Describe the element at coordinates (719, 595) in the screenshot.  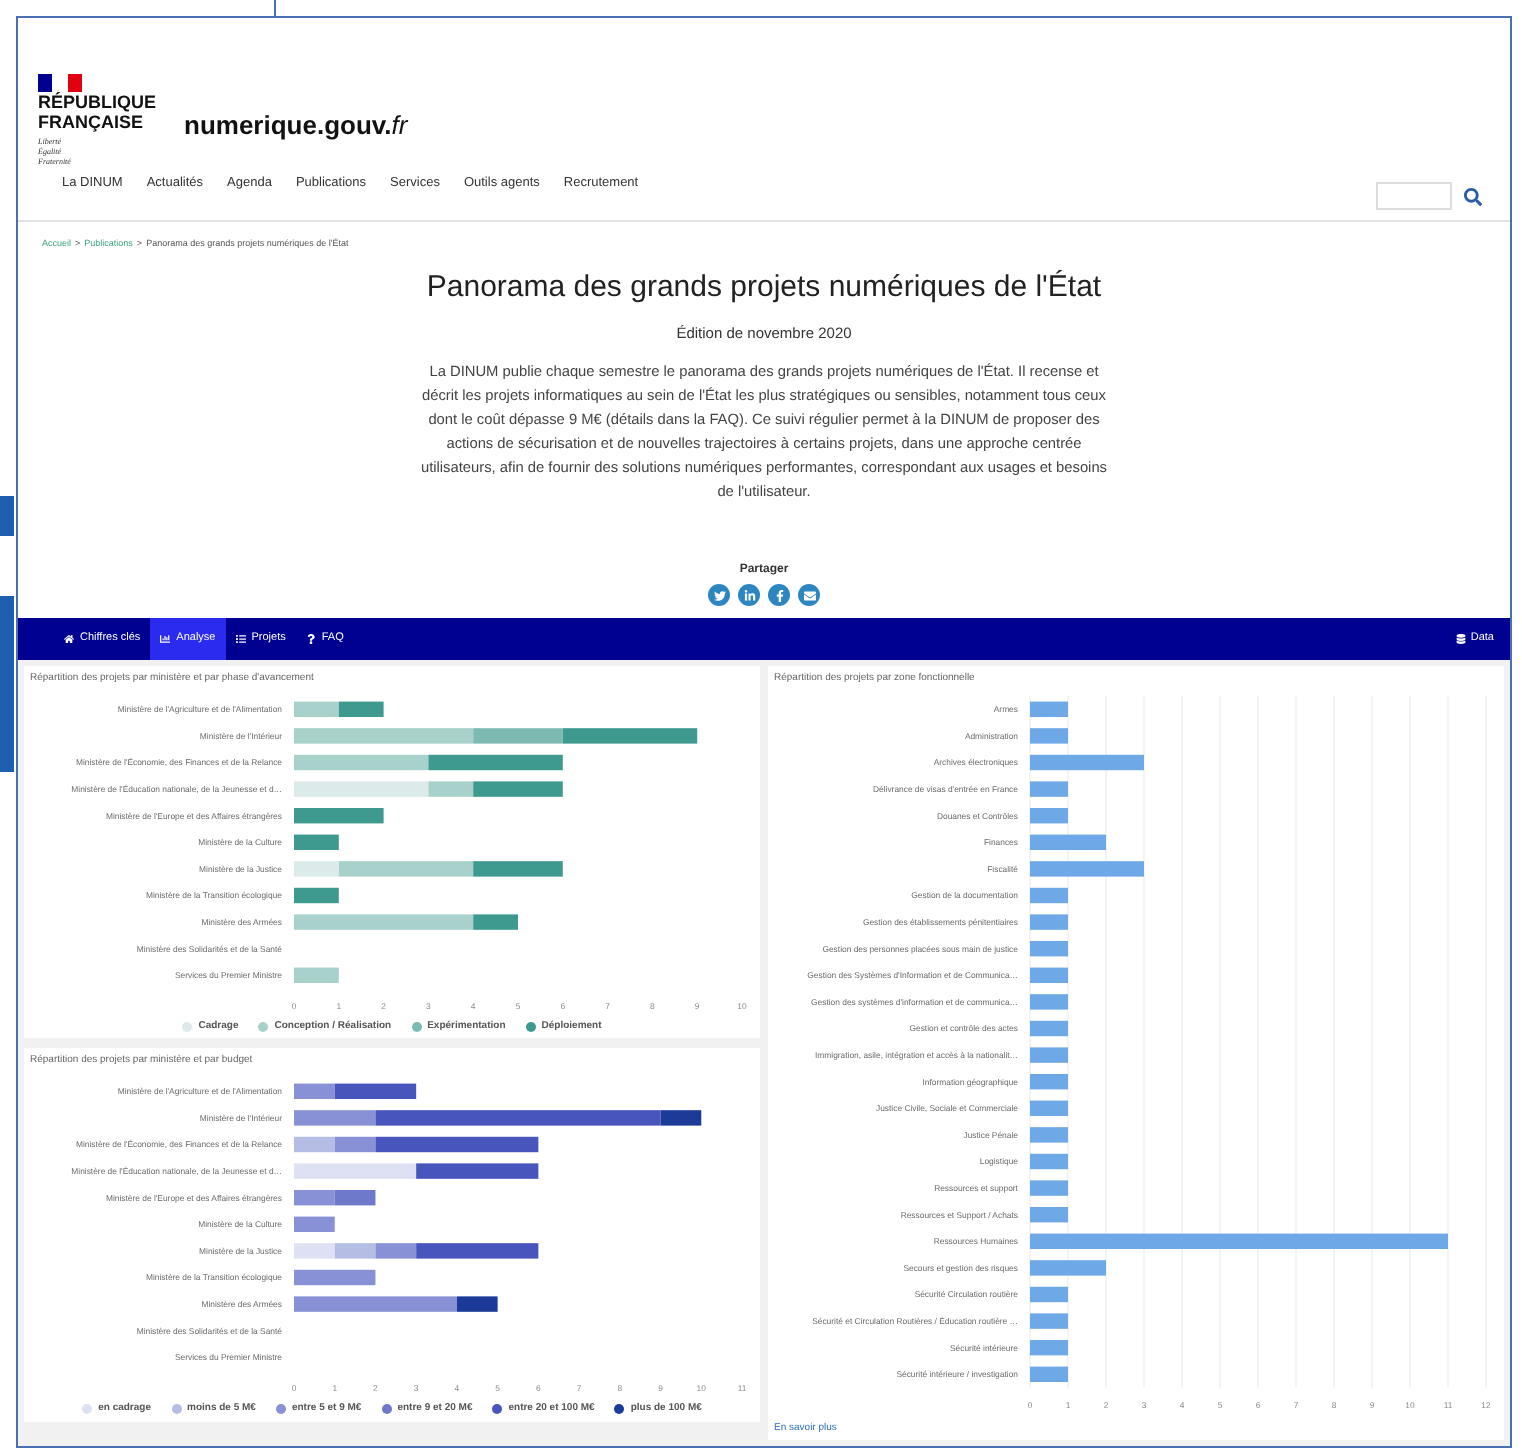
I see `bird-icon` at that location.